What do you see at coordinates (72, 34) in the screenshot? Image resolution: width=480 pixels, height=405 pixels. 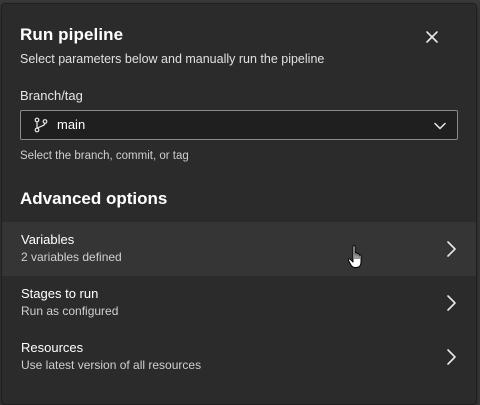 I see `dialog-title: Run pipeline` at bounding box center [72, 34].